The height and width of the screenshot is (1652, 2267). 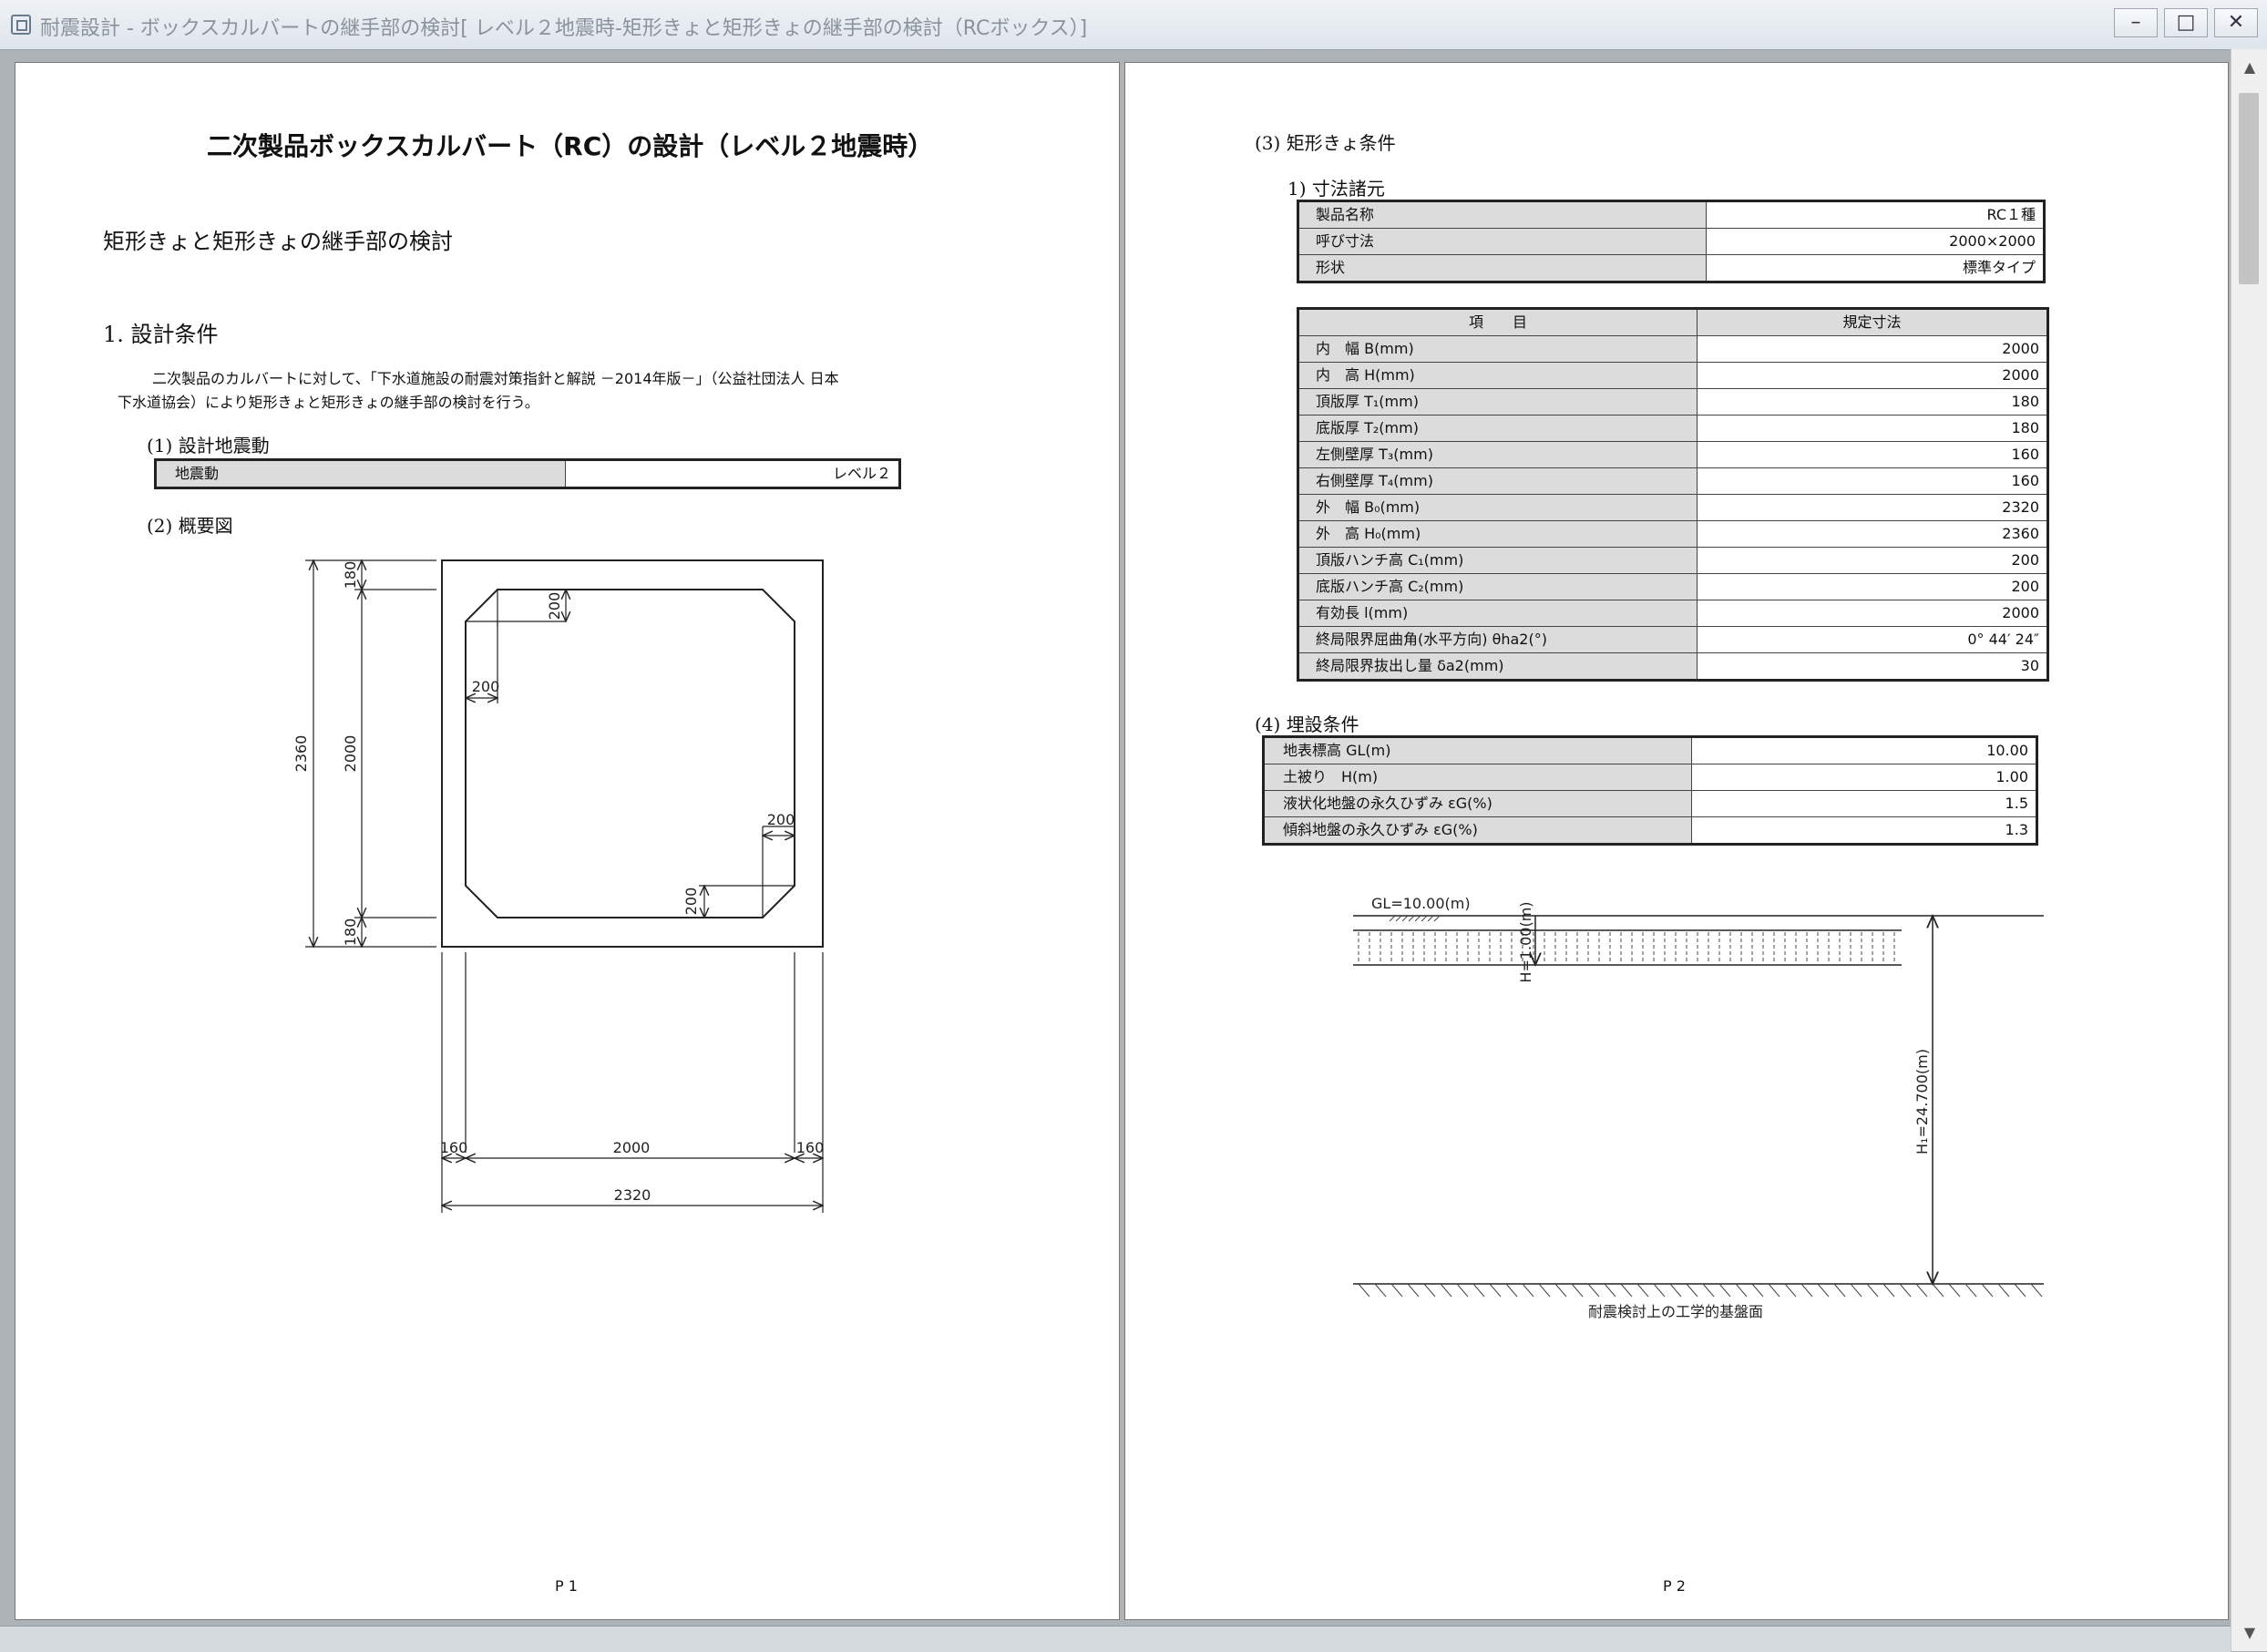 I want to click on status-bar, so click(x=1115, y=1639).